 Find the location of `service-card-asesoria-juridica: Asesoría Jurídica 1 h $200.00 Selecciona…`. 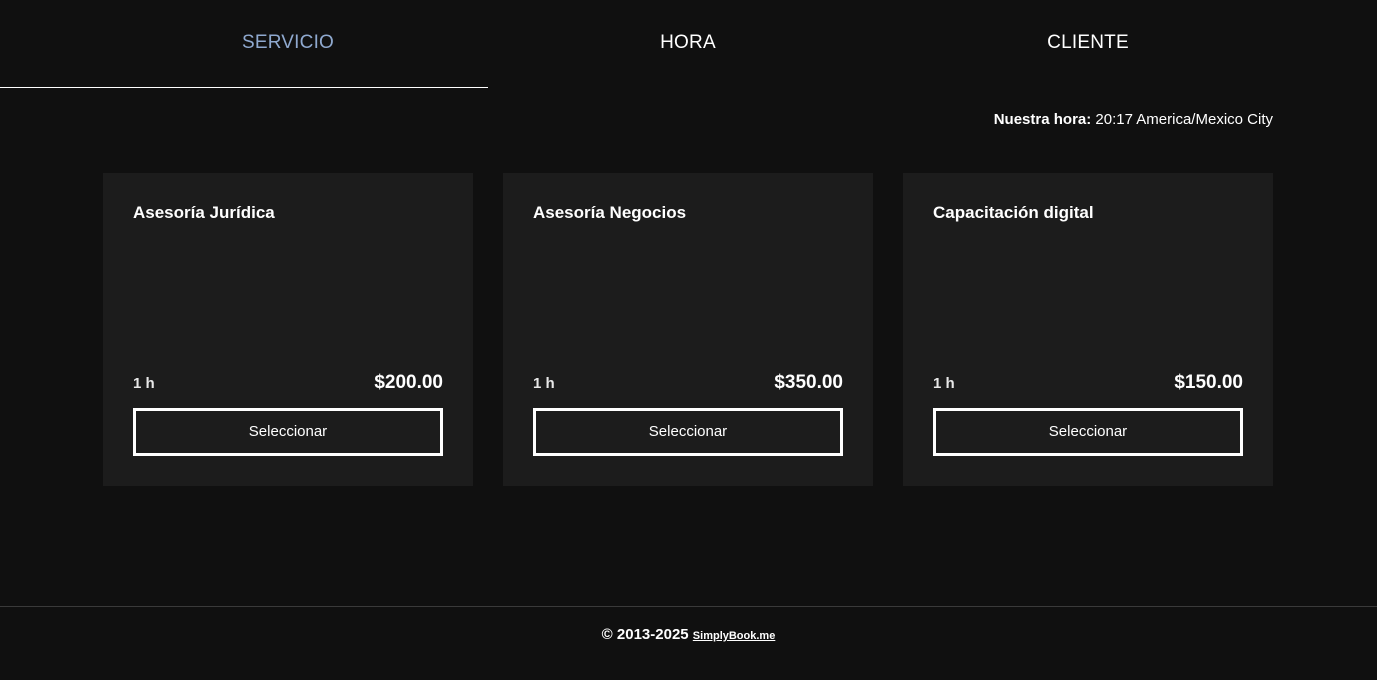

service-card-asesoria-juridica: Asesoría Jurídica 1 h $200.00 Selecciona… is located at coordinates (288, 329).